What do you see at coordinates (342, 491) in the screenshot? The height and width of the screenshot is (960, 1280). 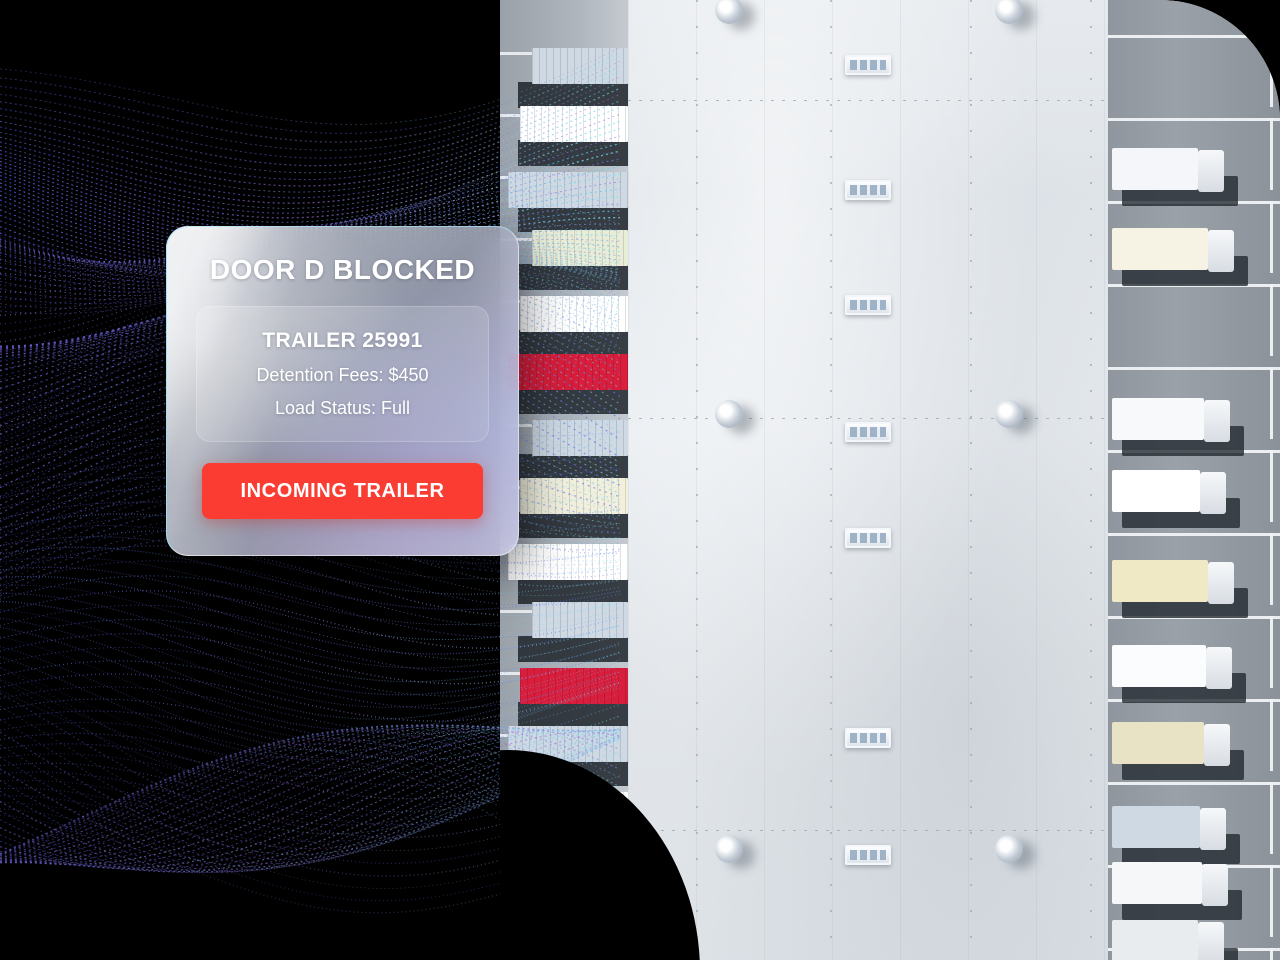 I see `incoming-trailer-button: INCOMING TRAILER` at bounding box center [342, 491].